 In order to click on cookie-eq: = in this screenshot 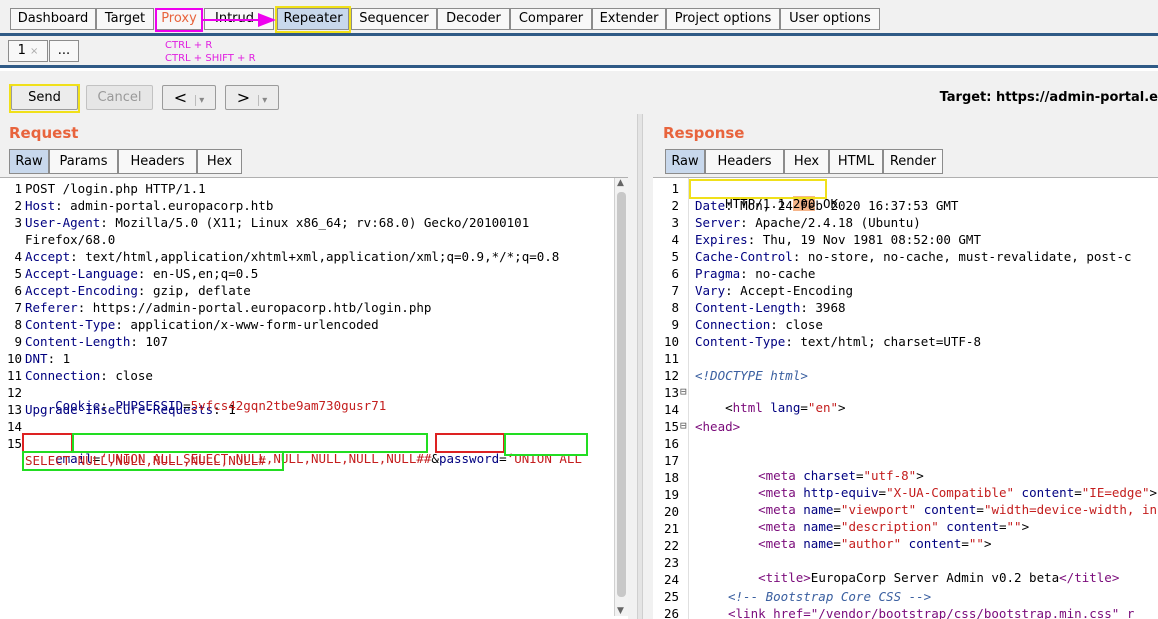, I will do `click(187, 405)`.